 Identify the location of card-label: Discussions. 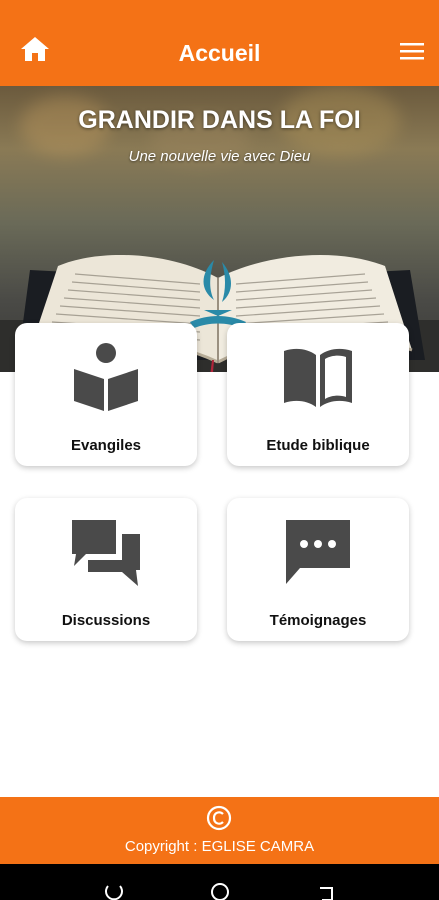
(106, 620).